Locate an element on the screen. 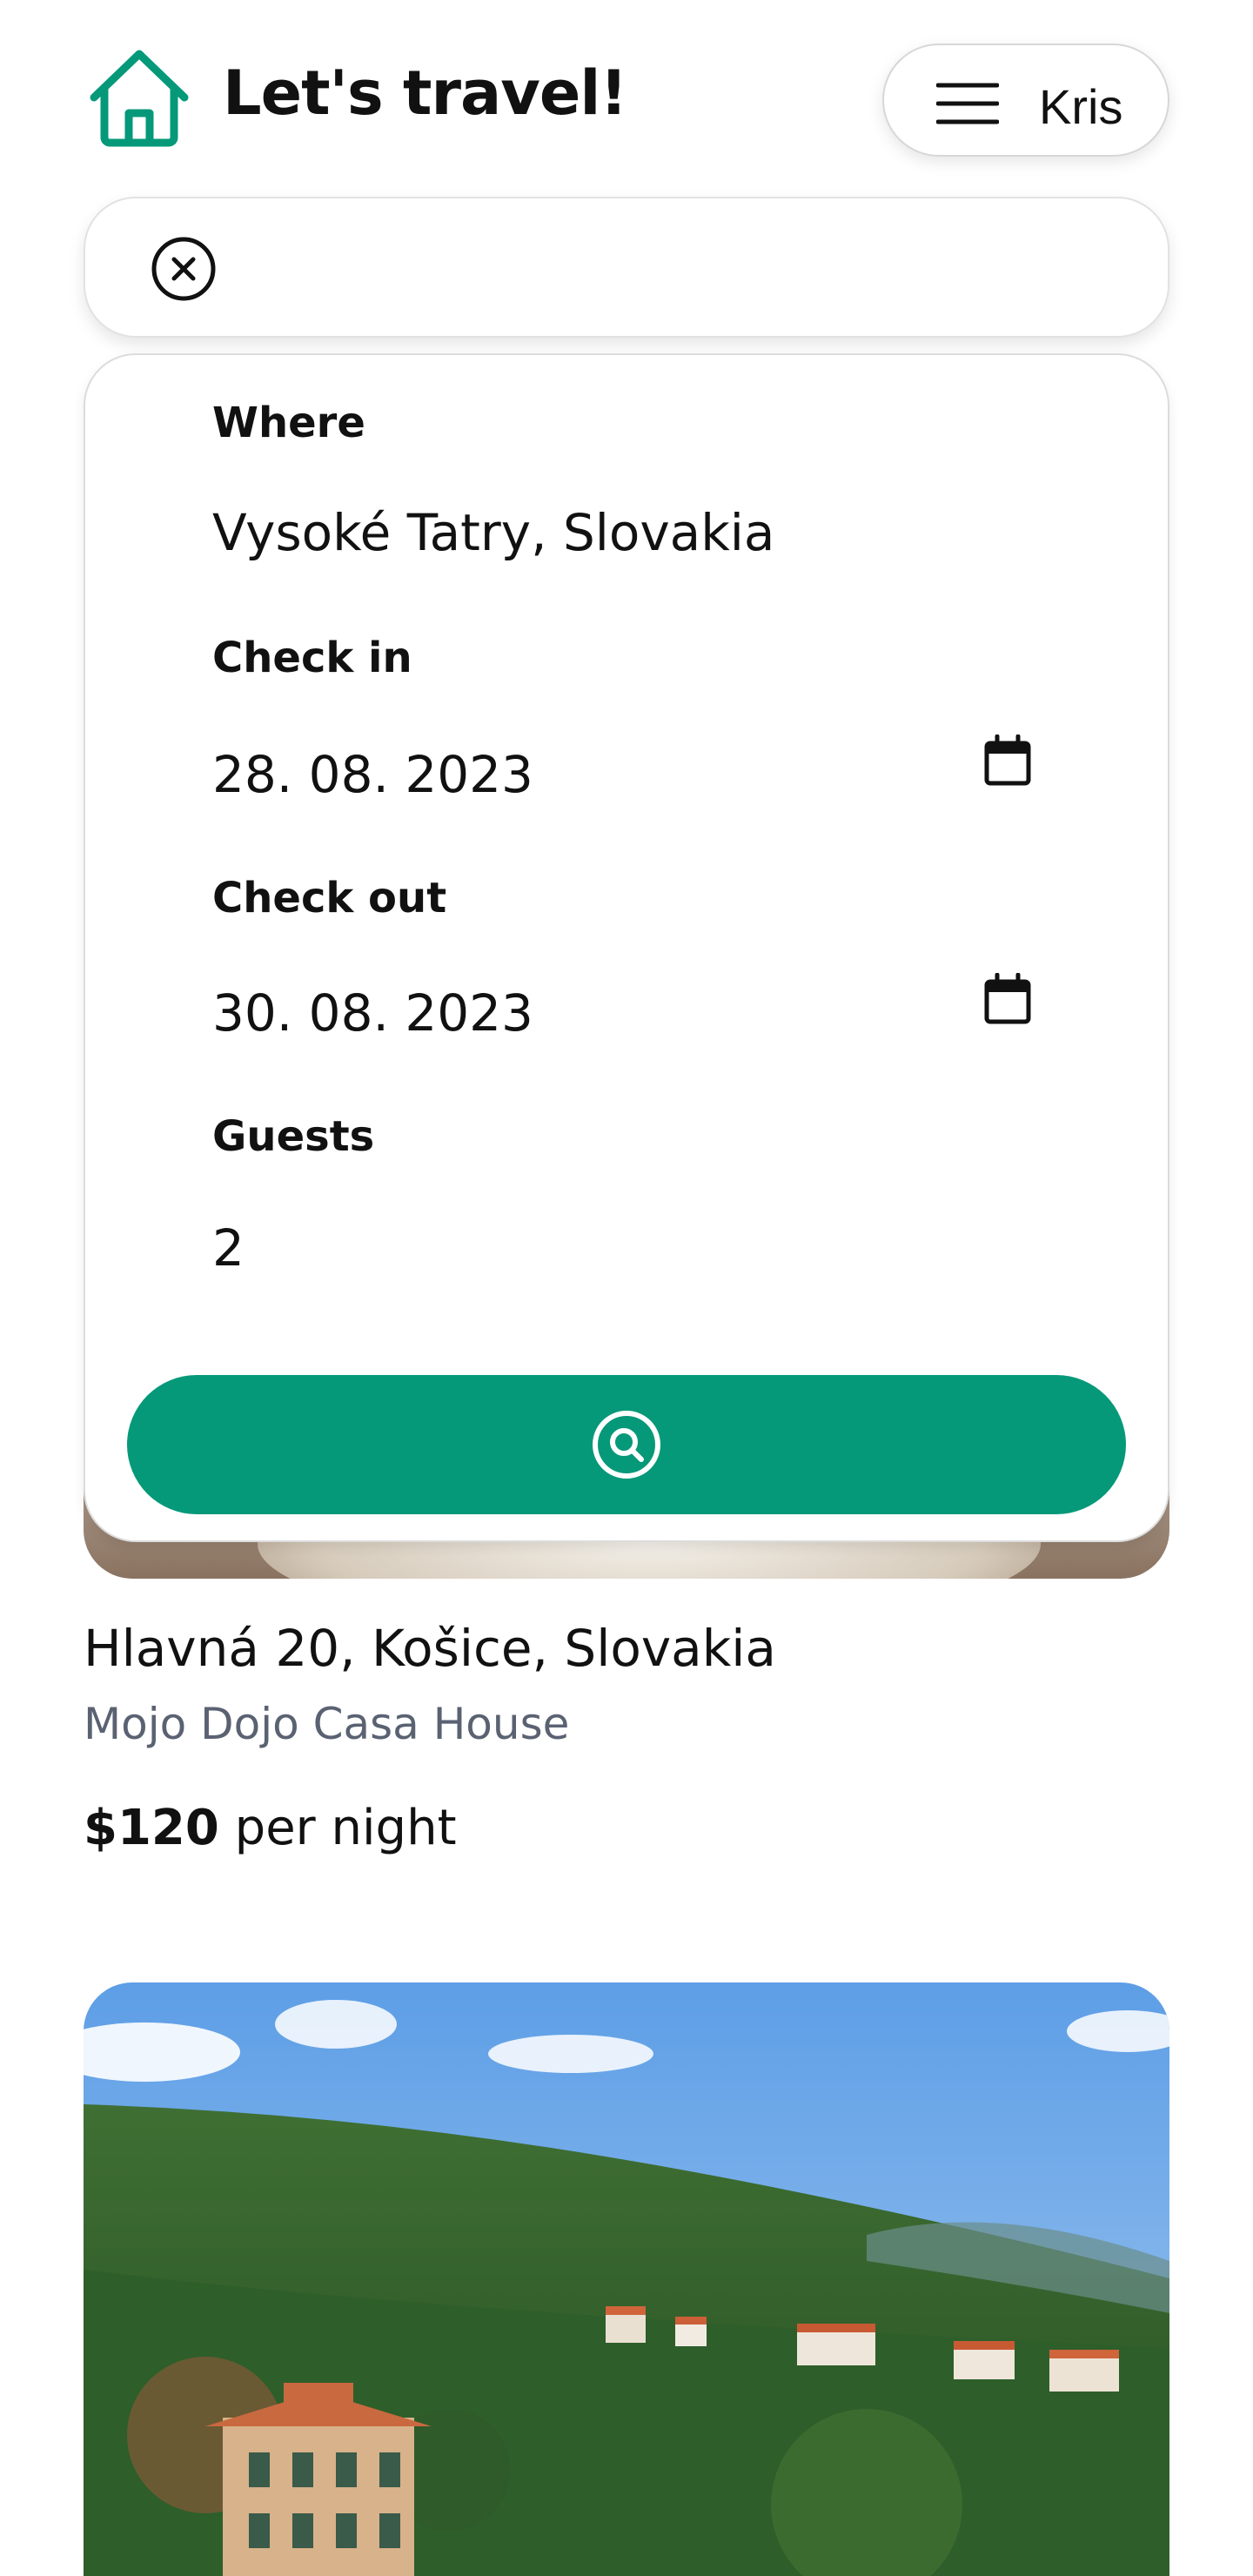  home-logo-icon is located at coordinates (139, 97).